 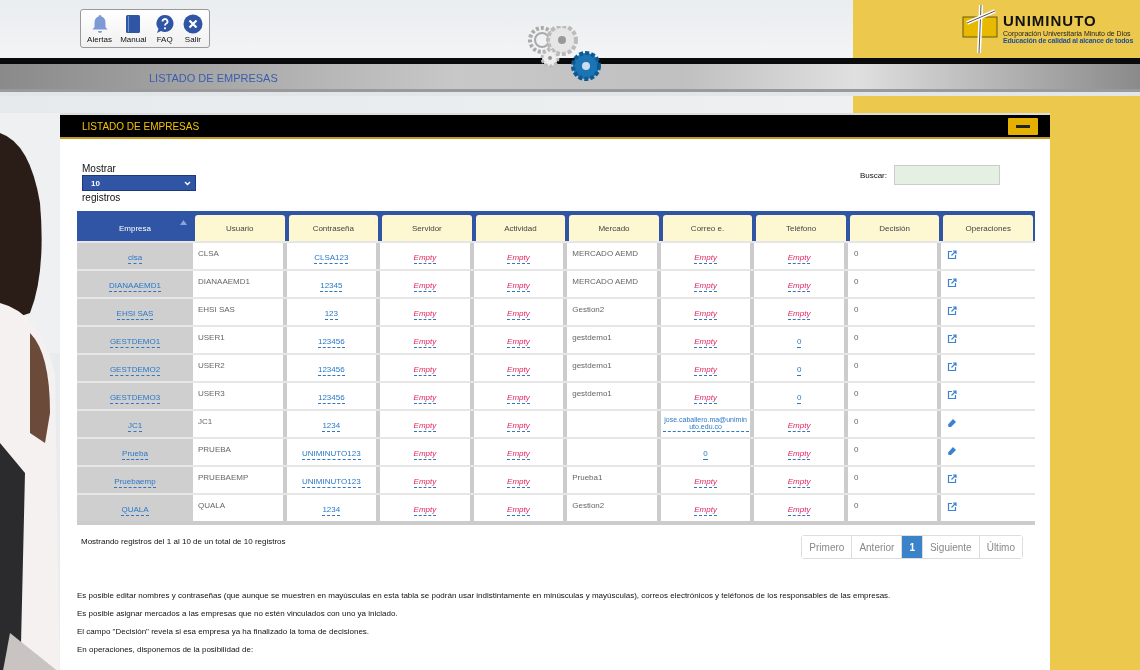 I want to click on editable-link: CLSA123, so click(x=331, y=259).